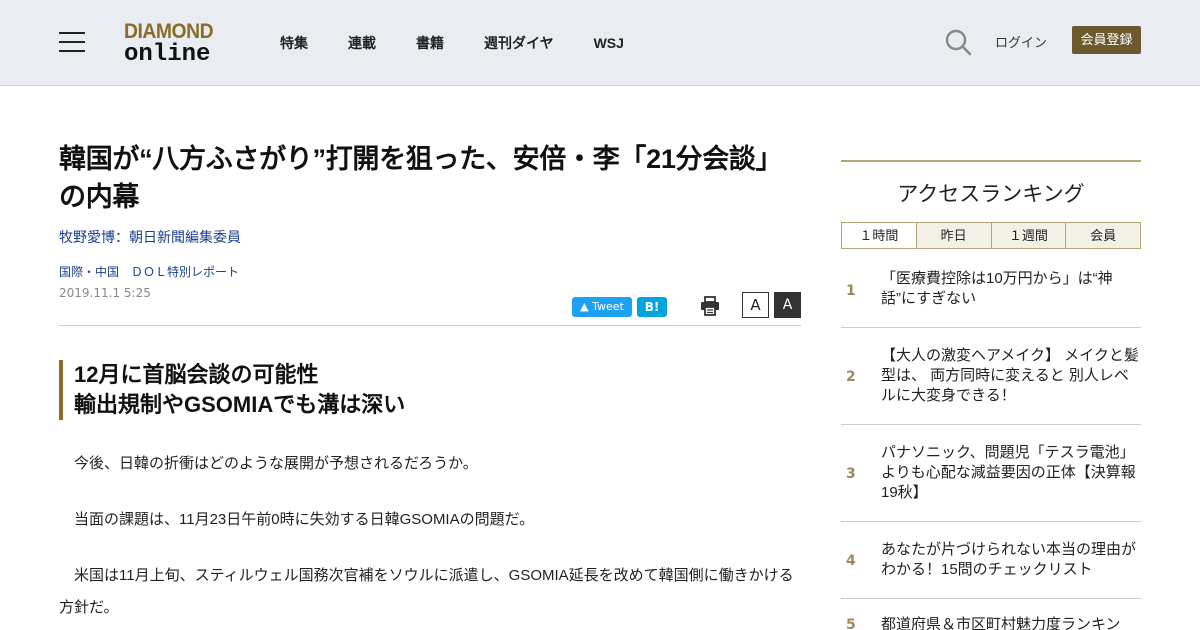  I want to click on tweet-label: Tweet, so click(608, 306).